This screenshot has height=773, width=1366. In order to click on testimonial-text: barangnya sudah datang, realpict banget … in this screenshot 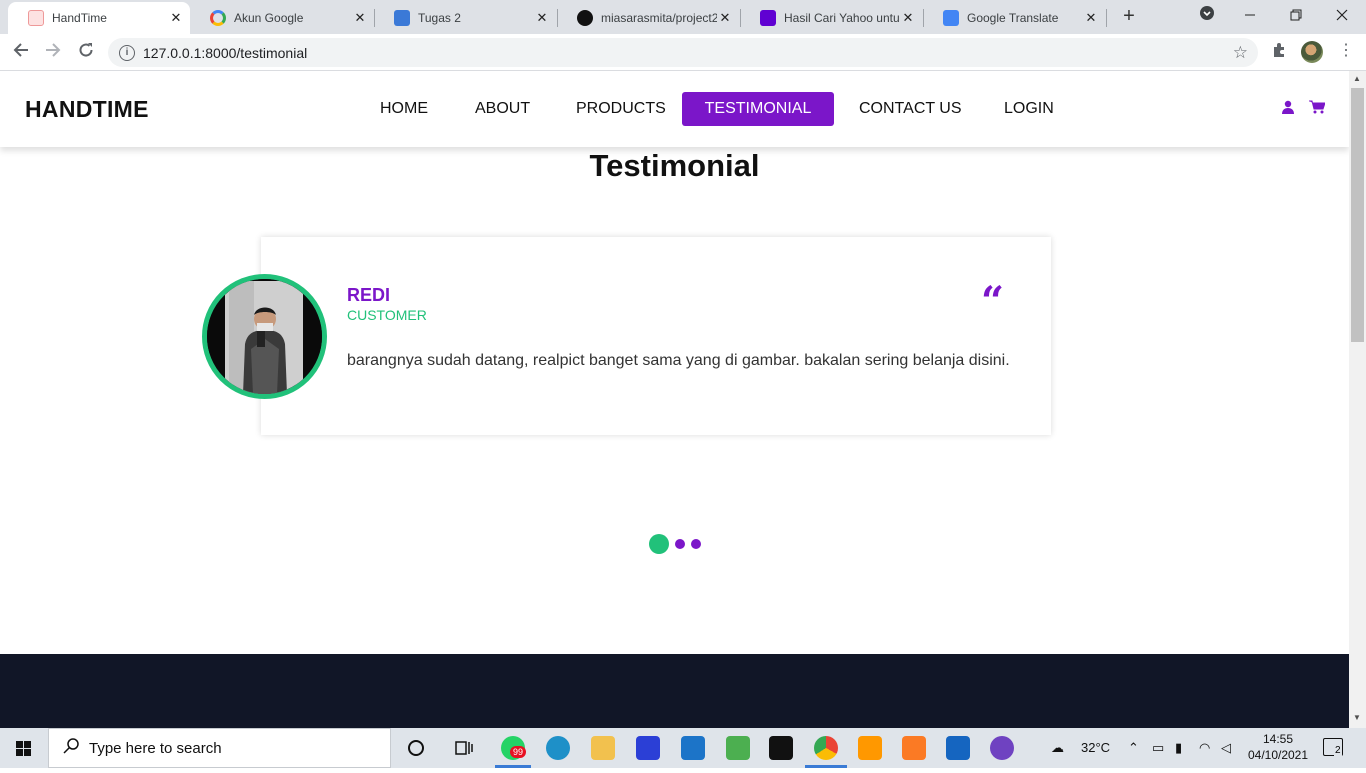, I will do `click(678, 360)`.